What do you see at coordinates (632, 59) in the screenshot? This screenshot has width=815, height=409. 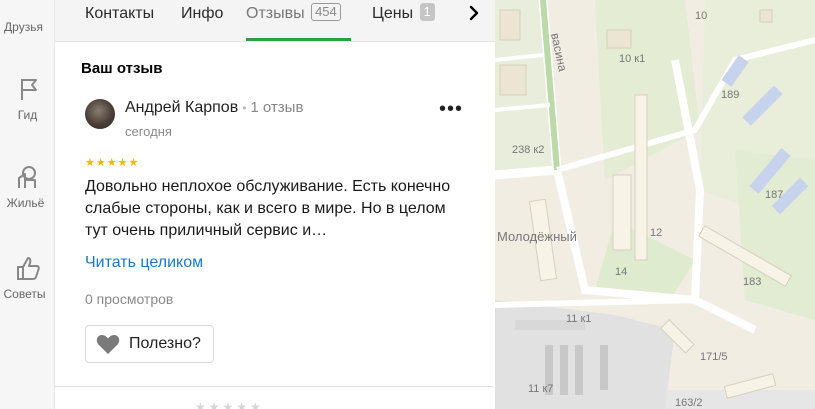 I see `building-label: 10 к1` at bounding box center [632, 59].